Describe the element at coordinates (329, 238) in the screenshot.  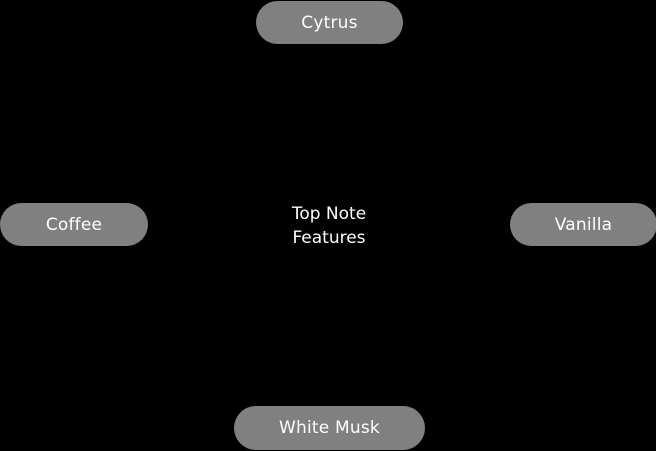
I see `center-label-line-2: Features` at that location.